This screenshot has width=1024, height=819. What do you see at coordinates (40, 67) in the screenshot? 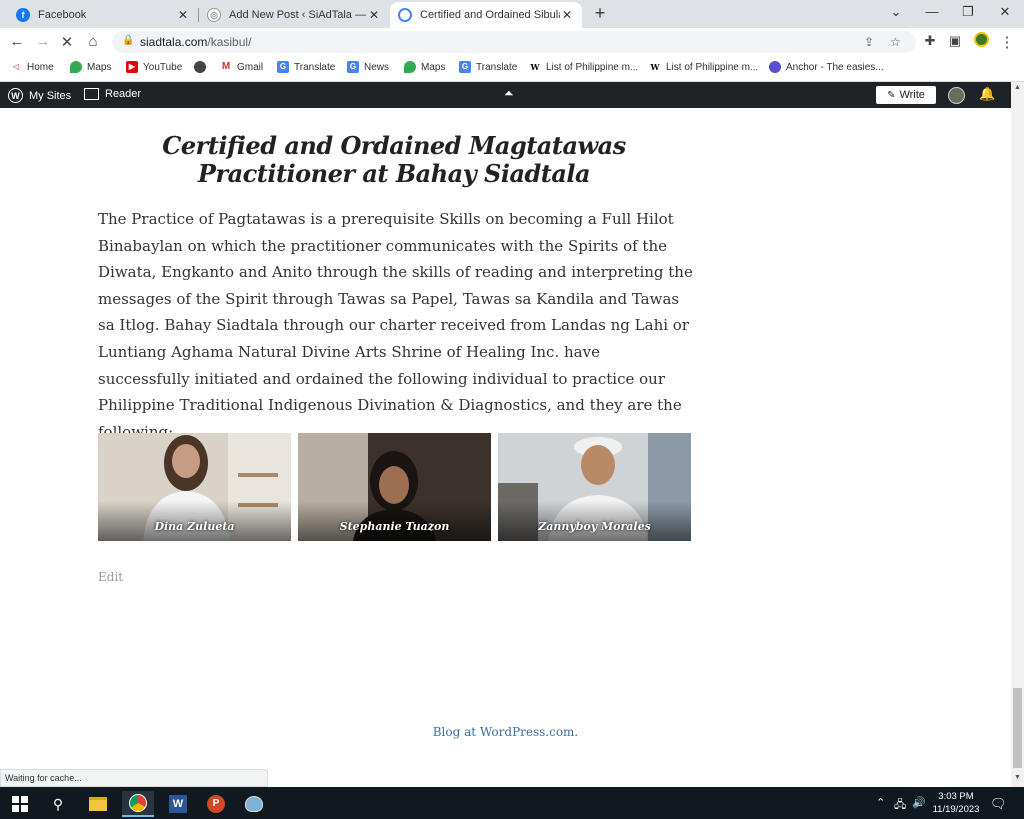
I see `bookmark-label: Home` at bounding box center [40, 67].